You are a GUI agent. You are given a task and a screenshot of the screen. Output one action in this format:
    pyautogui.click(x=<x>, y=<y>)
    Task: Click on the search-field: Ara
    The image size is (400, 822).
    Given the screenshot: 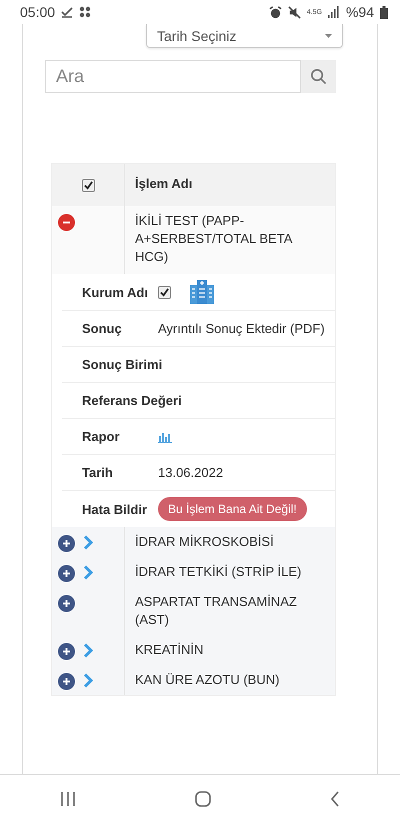 What is the action you would take?
    pyautogui.click(x=173, y=76)
    